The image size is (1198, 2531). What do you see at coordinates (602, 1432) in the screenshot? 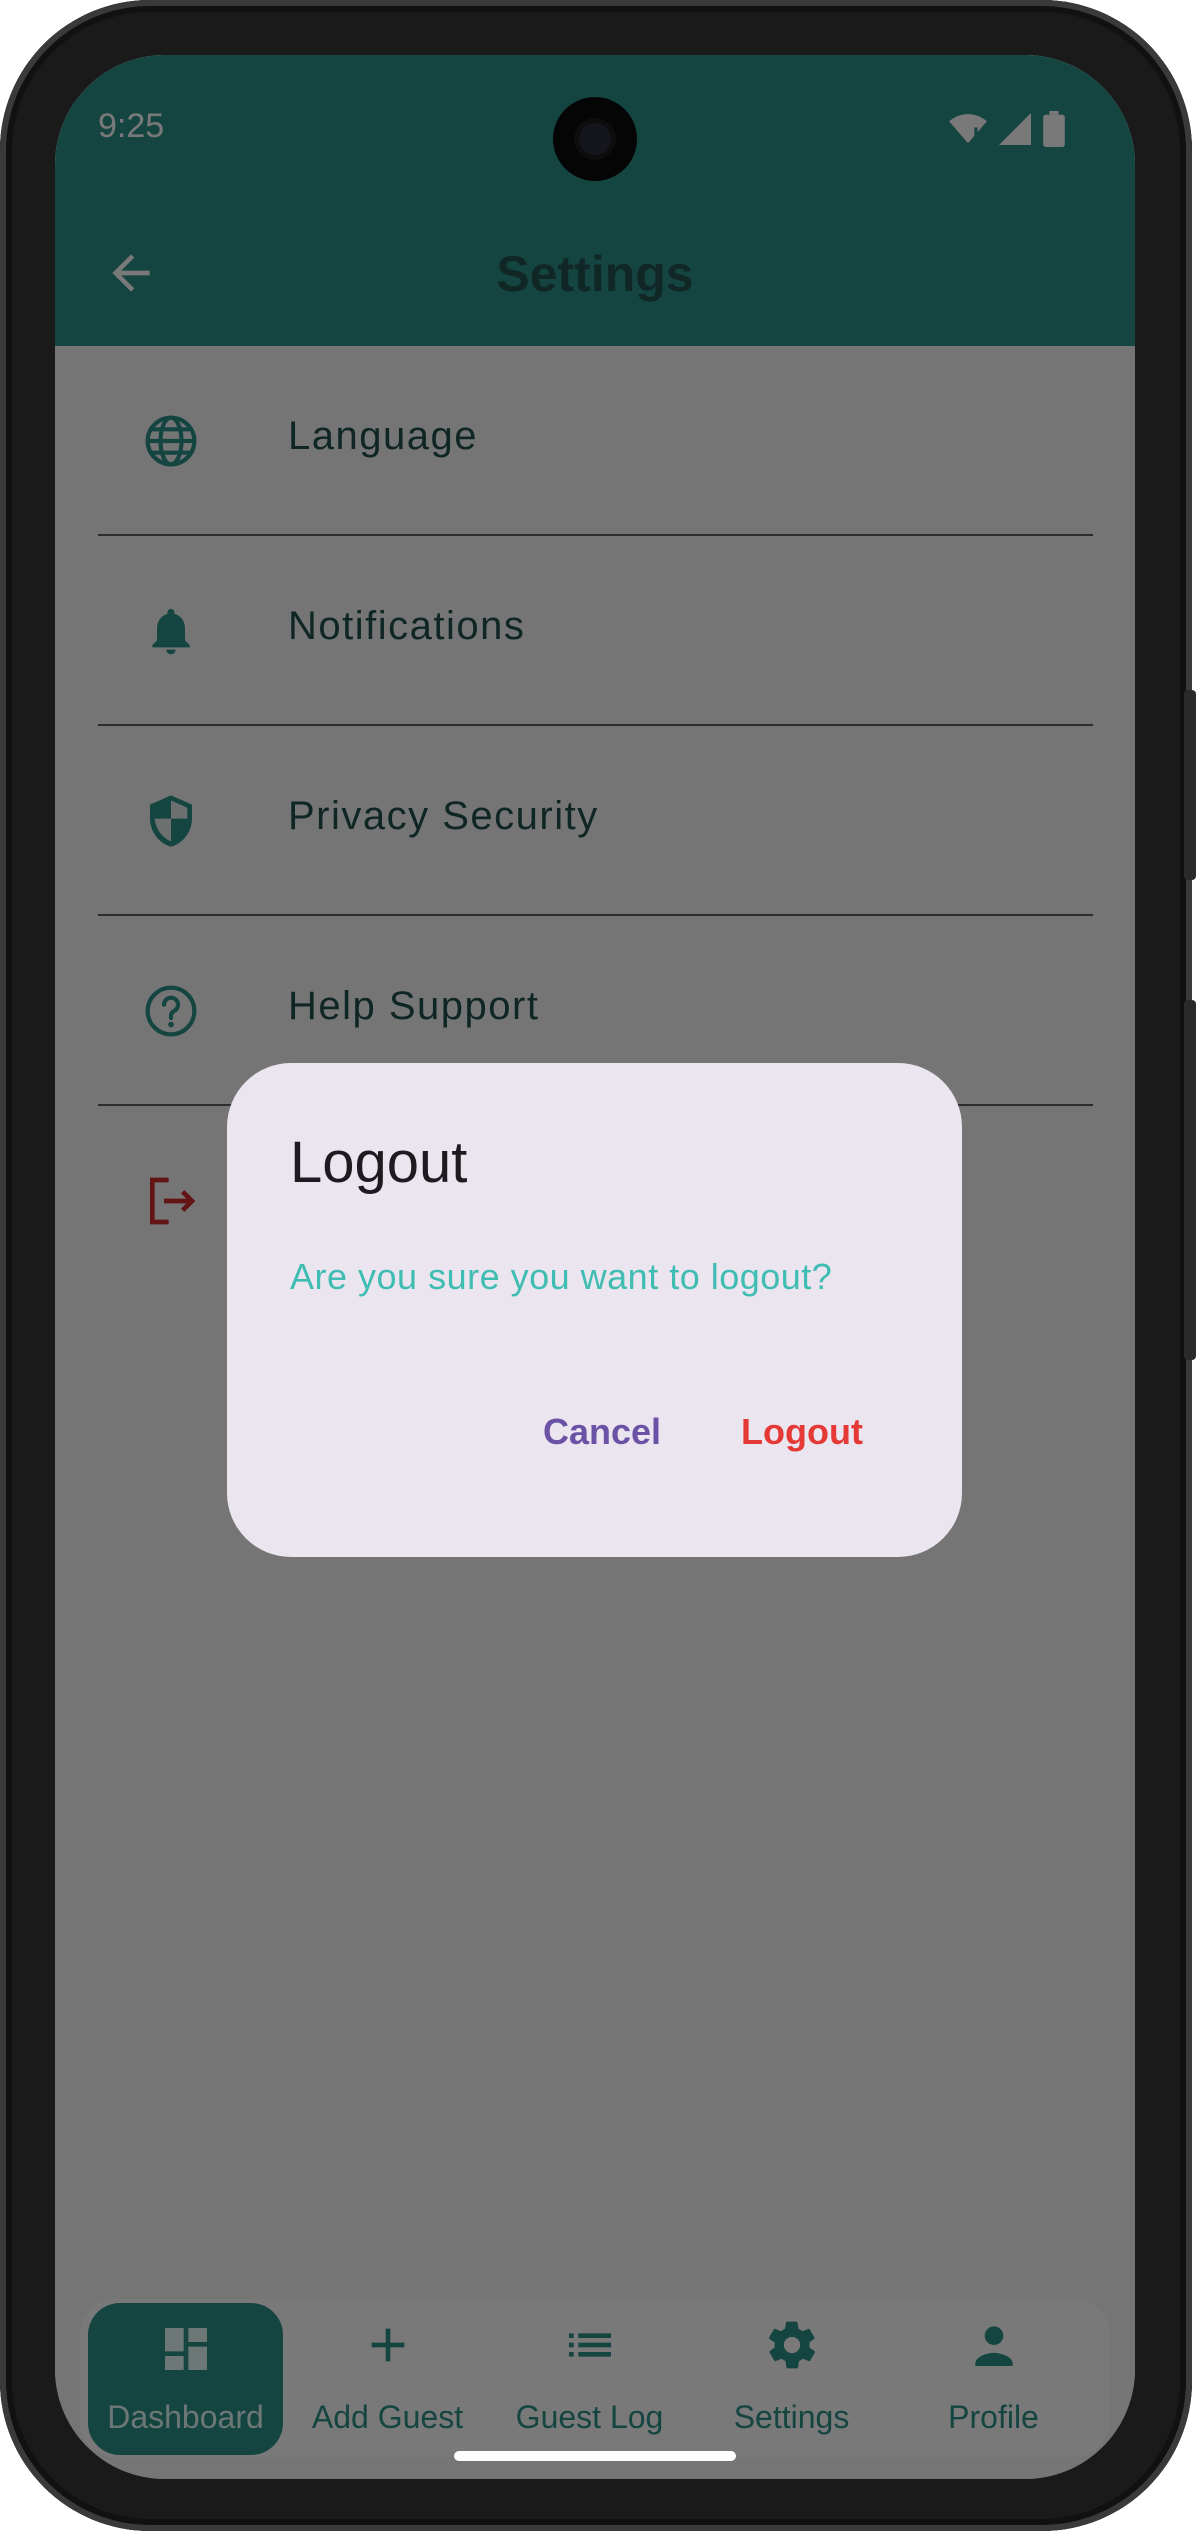
I see `cancel-button: Cancel` at bounding box center [602, 1432].